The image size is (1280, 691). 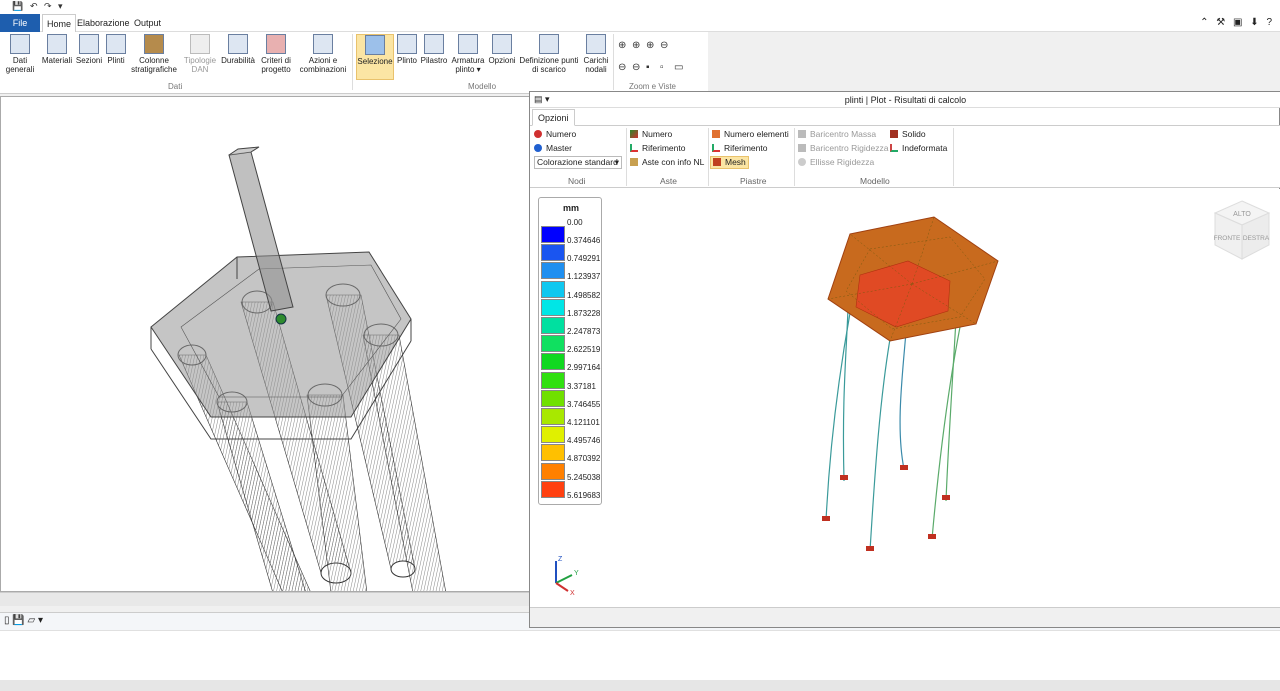 What do you see at coordinates (89, 49) in the screenshot?
I see `sezioni-button: Sezioni` at bounding box center [89, 49].